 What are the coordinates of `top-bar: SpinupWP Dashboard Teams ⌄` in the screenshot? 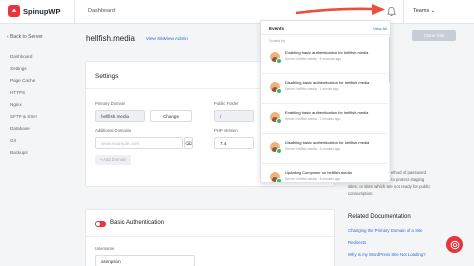 It's located at (237, 12).